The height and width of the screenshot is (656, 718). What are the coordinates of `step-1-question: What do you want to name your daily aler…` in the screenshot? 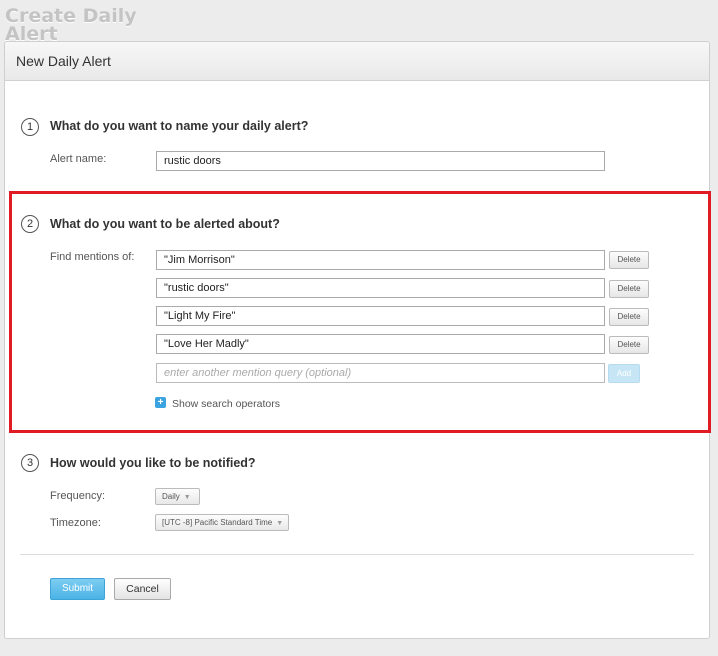 It's located at (179, 126).